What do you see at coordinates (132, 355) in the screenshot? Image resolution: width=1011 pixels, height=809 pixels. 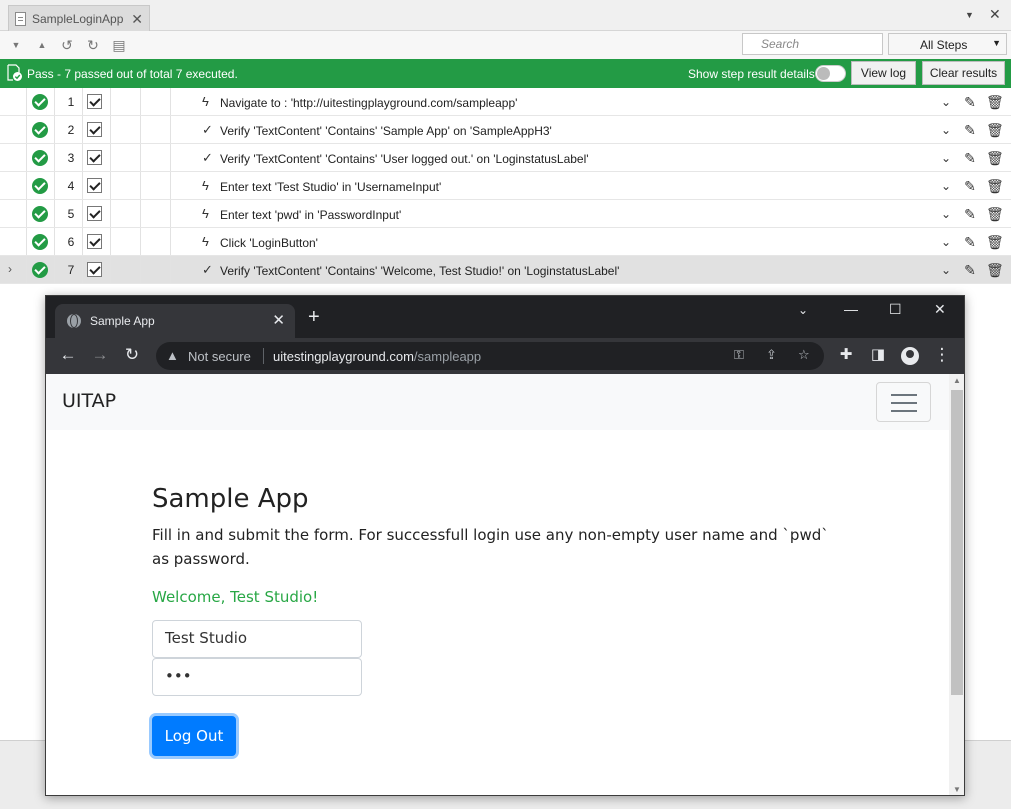 I see `reload-icon: ↻` at bounding box center [132, 355].